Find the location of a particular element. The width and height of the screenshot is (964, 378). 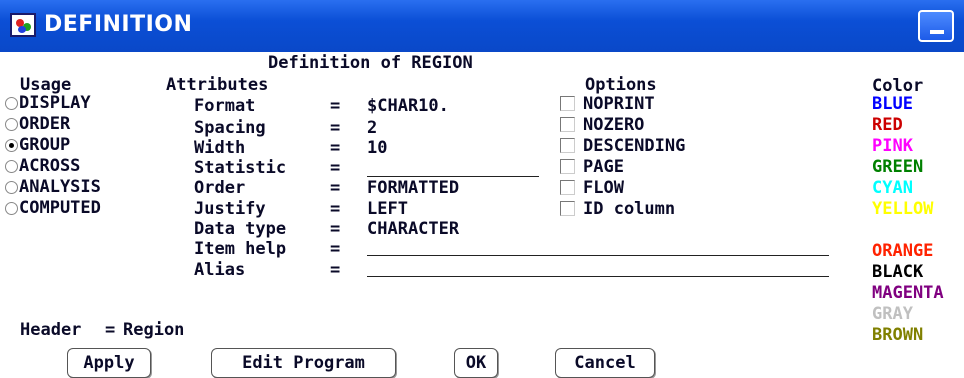

ok-button-label: OK is located at coordinates (476, 363).